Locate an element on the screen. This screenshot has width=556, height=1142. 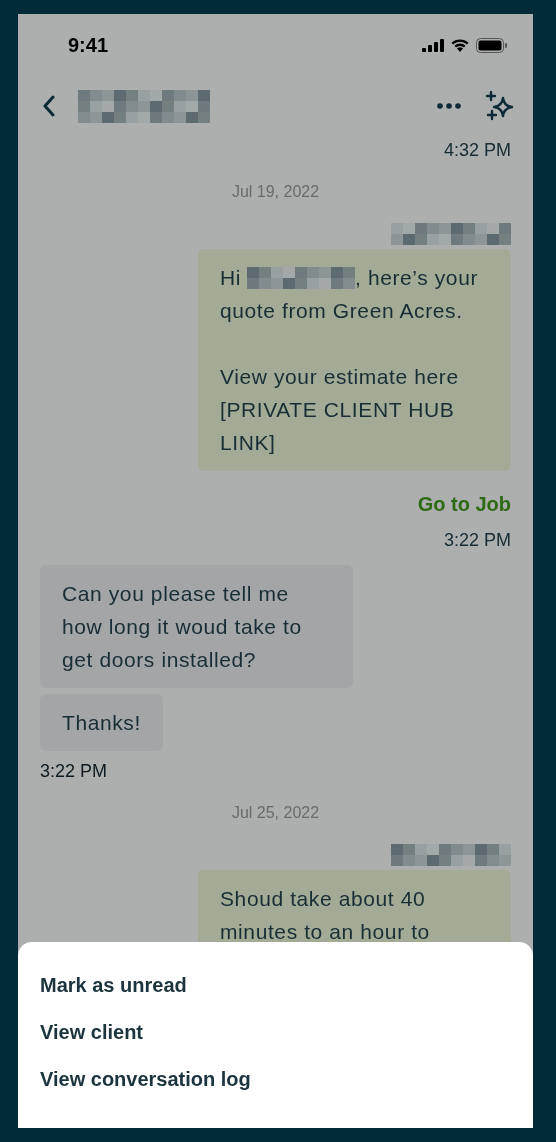
action-menu-item: Mark as unread is located at coordinates (275, 985).